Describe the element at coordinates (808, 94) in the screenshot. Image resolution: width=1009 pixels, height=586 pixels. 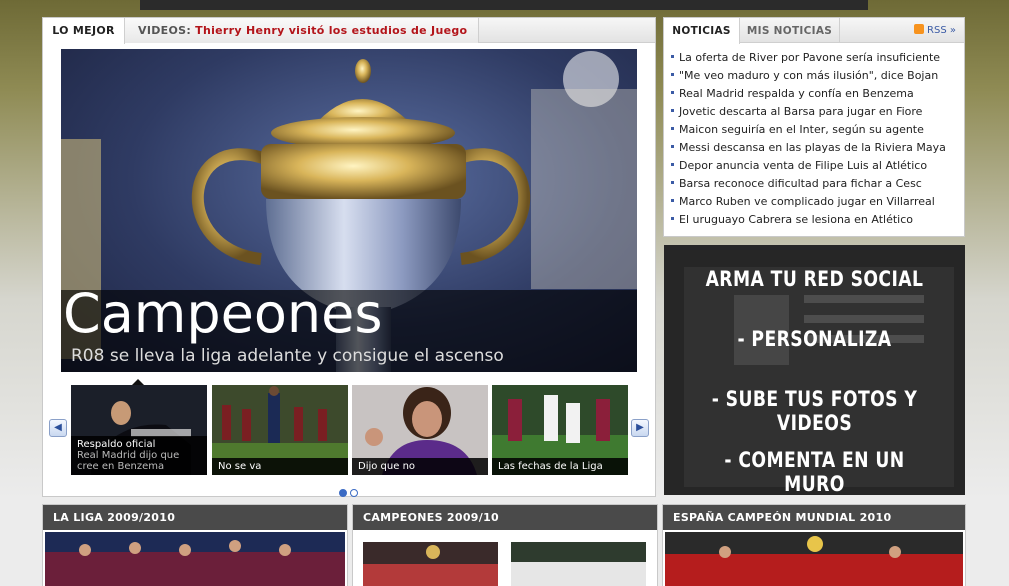
I see `news-item: Real Madrid respalda y confía en Benzema` at that location.